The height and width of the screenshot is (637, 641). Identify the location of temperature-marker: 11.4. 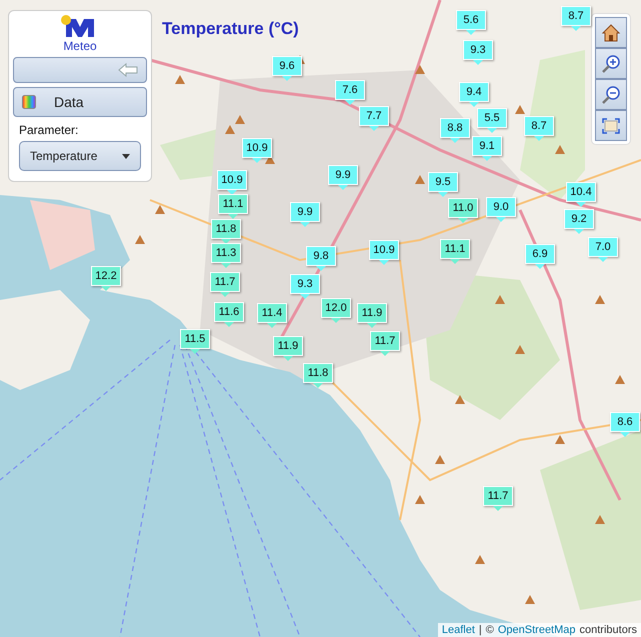
(272, 313).